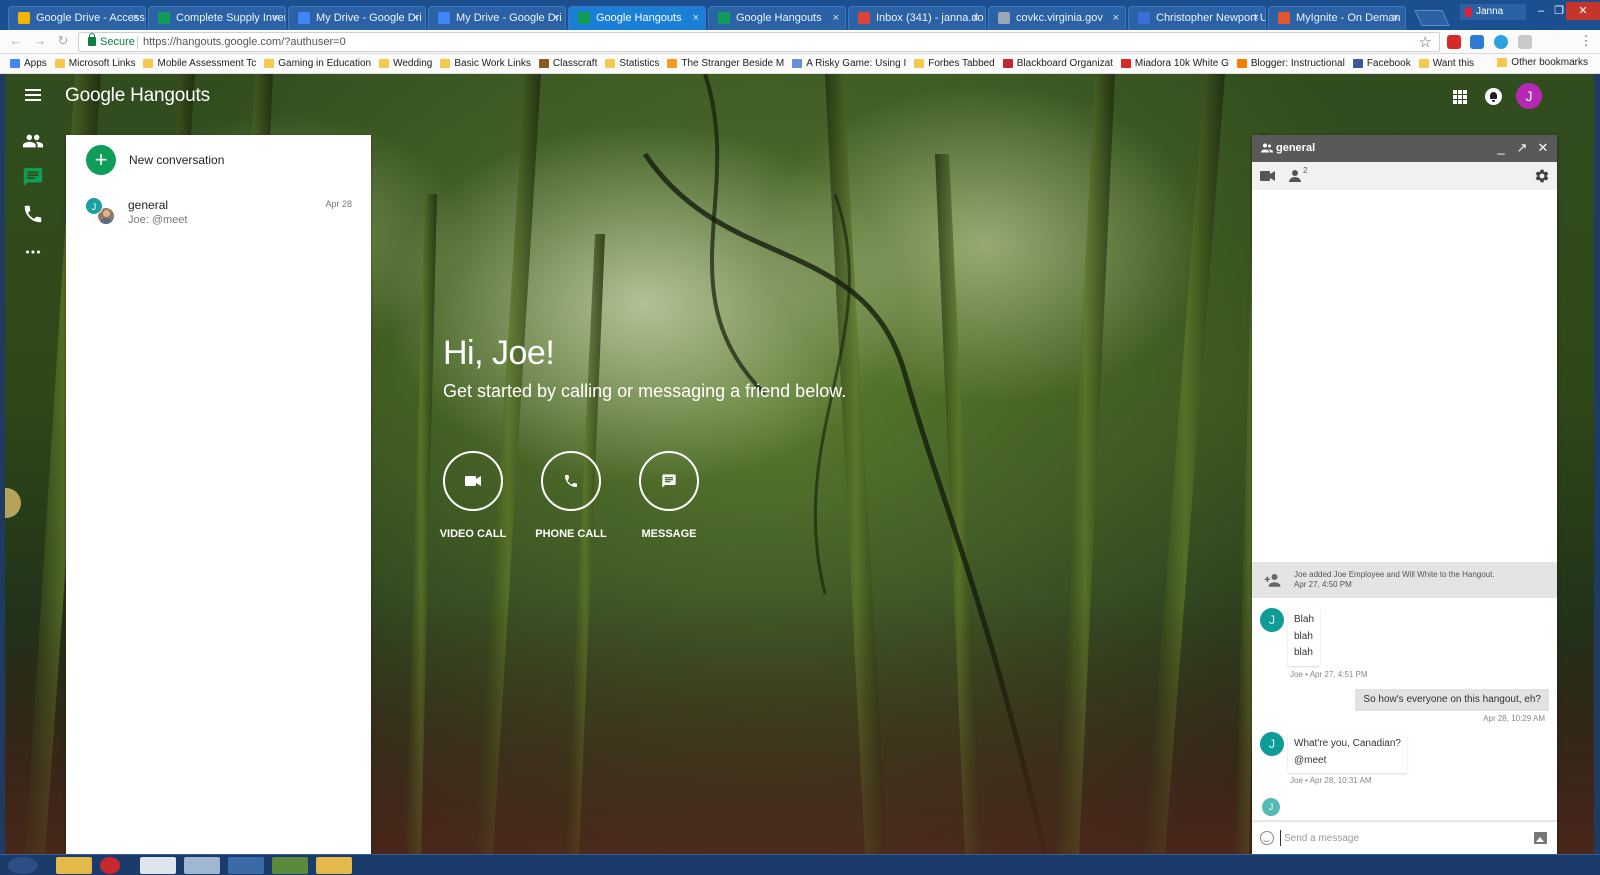 The width and height of the screenshot is (1600, 875). Describe the element at coordinates (1197, 18) in the screenshot. I see `browser-tab: Christopher Newport U ×` at that location.